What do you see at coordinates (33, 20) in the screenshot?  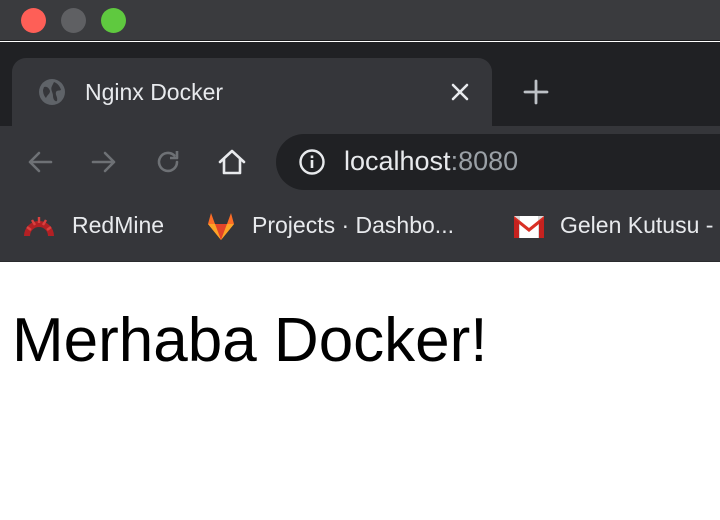 I see `close-window-button` at bounding box center [33, 20].